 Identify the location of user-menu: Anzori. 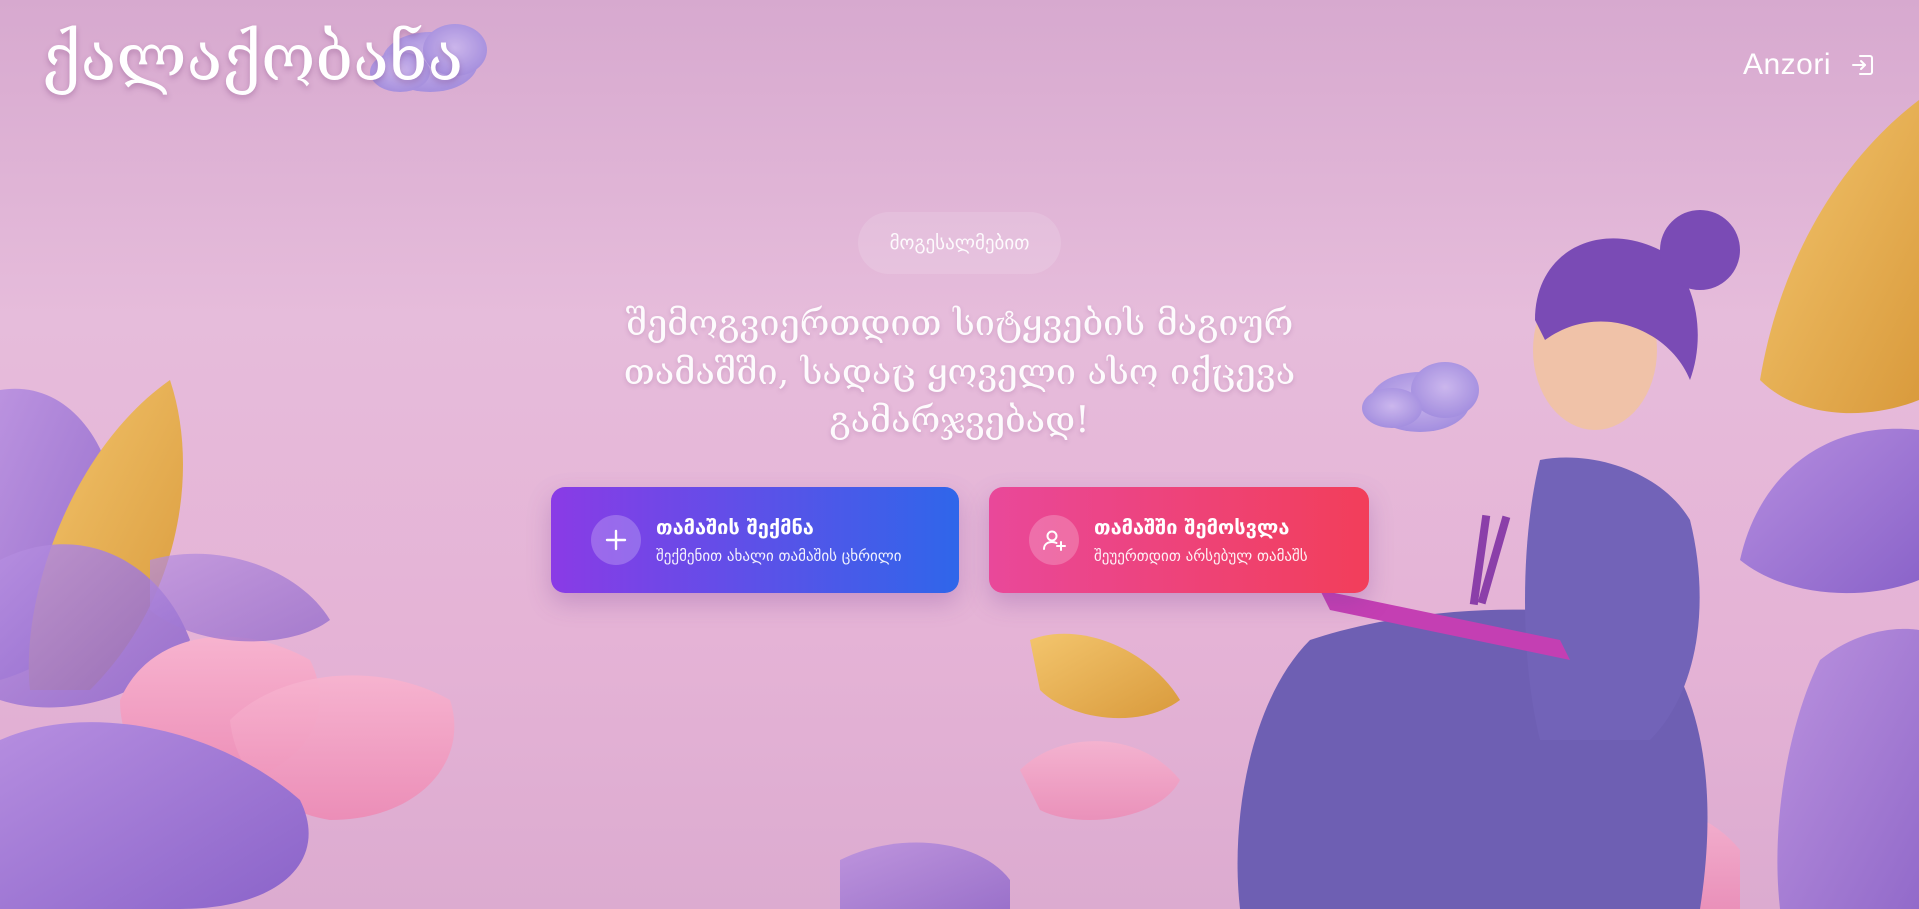
(1810, 65).